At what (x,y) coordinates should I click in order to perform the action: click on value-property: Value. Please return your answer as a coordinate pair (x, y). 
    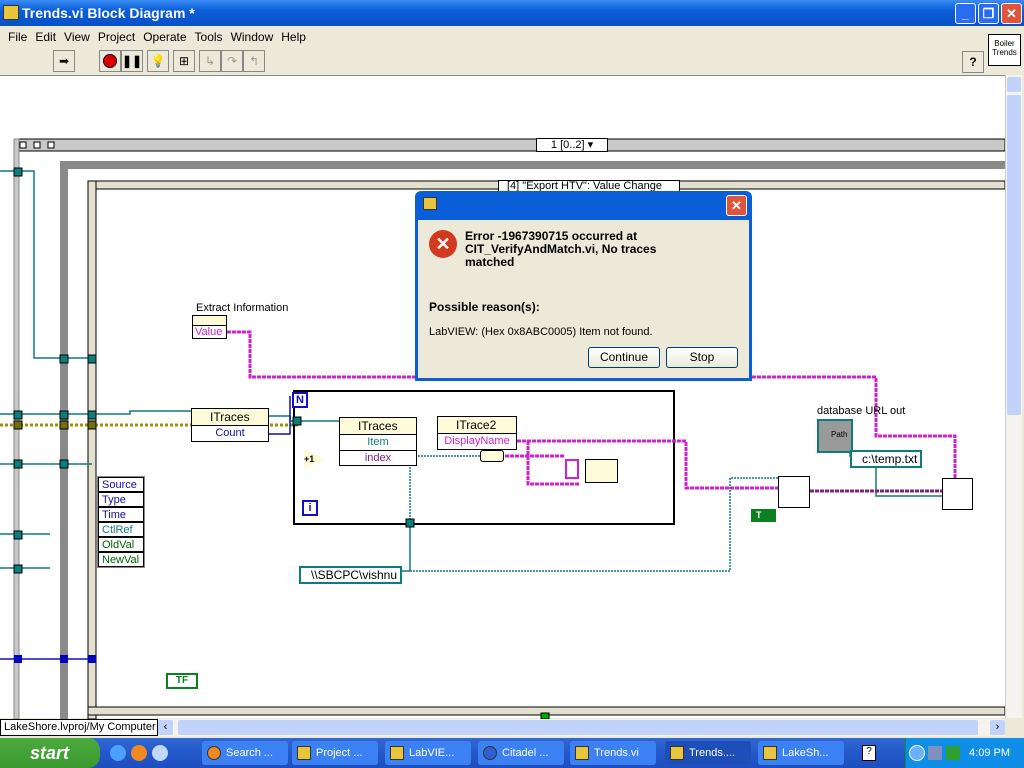
    Looking at the image, I should click on (209, 332).